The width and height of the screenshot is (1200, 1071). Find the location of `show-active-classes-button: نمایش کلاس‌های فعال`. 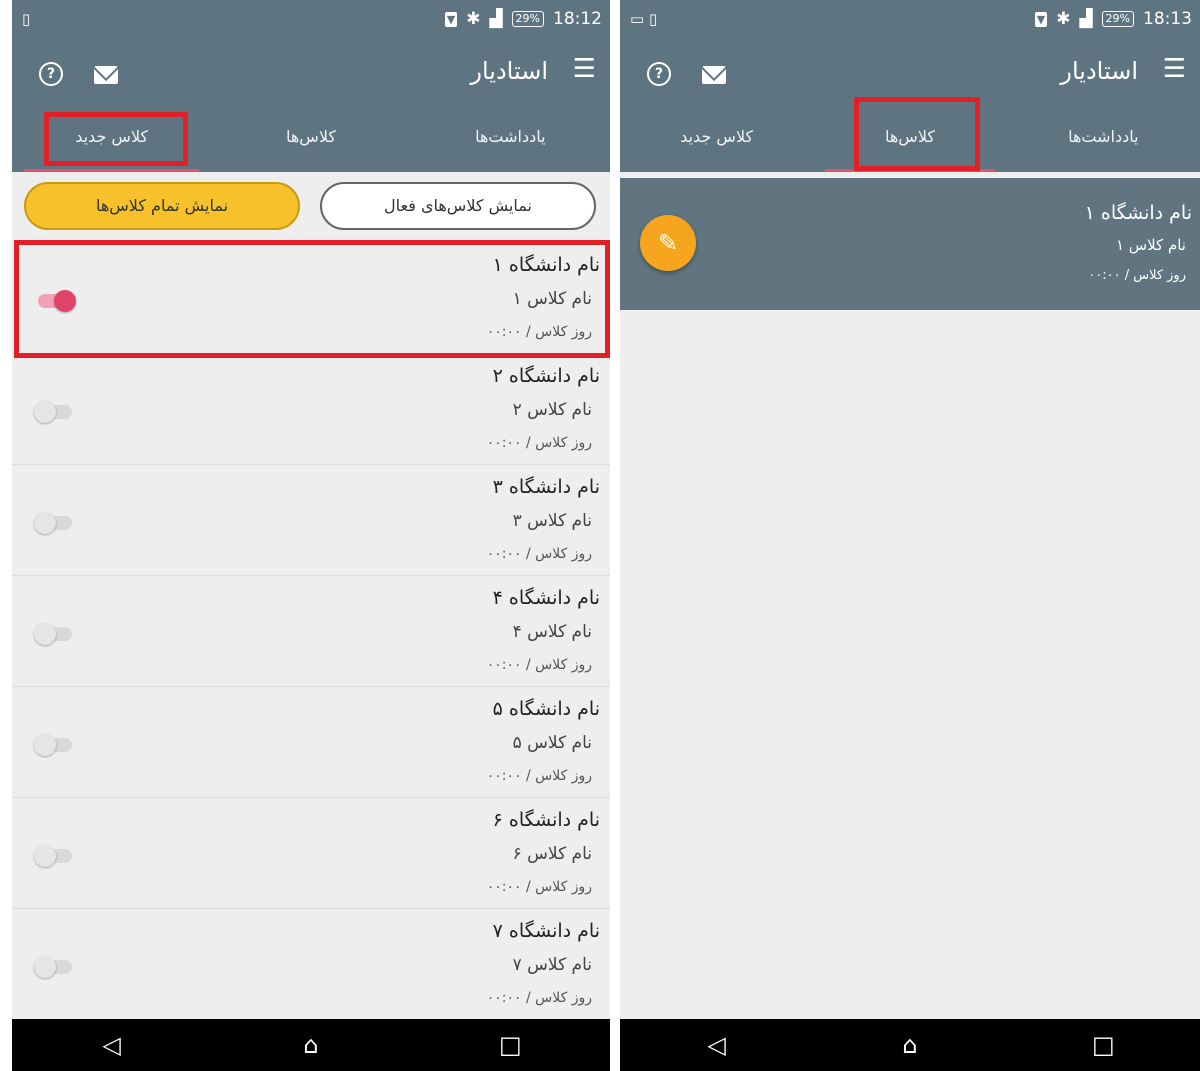

show-active-classes-button: نمایش کلاس‌های فعال is located at coordinates (458, 206).